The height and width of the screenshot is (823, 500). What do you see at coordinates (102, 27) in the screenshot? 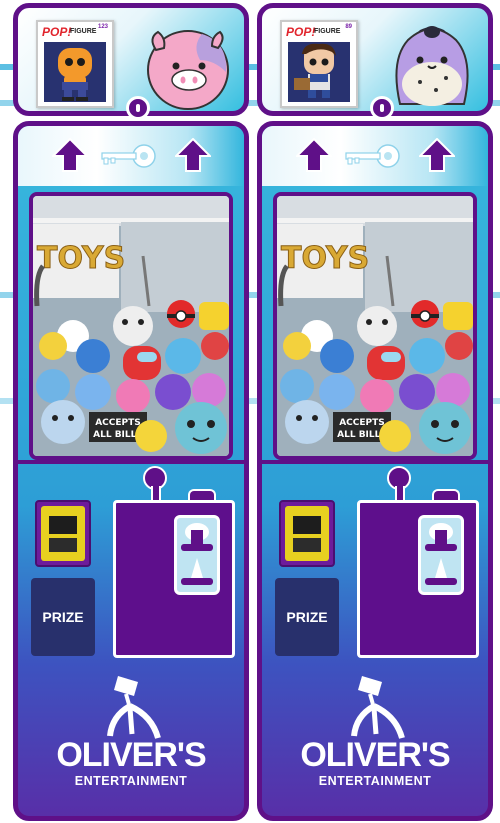
I see `pop-number-label: 123` at bounding box center [102, 27].